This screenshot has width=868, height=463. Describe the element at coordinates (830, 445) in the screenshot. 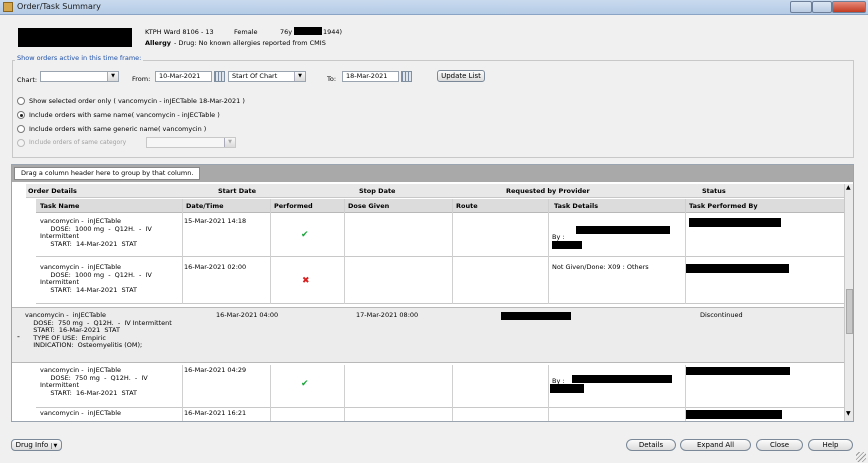

I see `help-button: Help` at that location.